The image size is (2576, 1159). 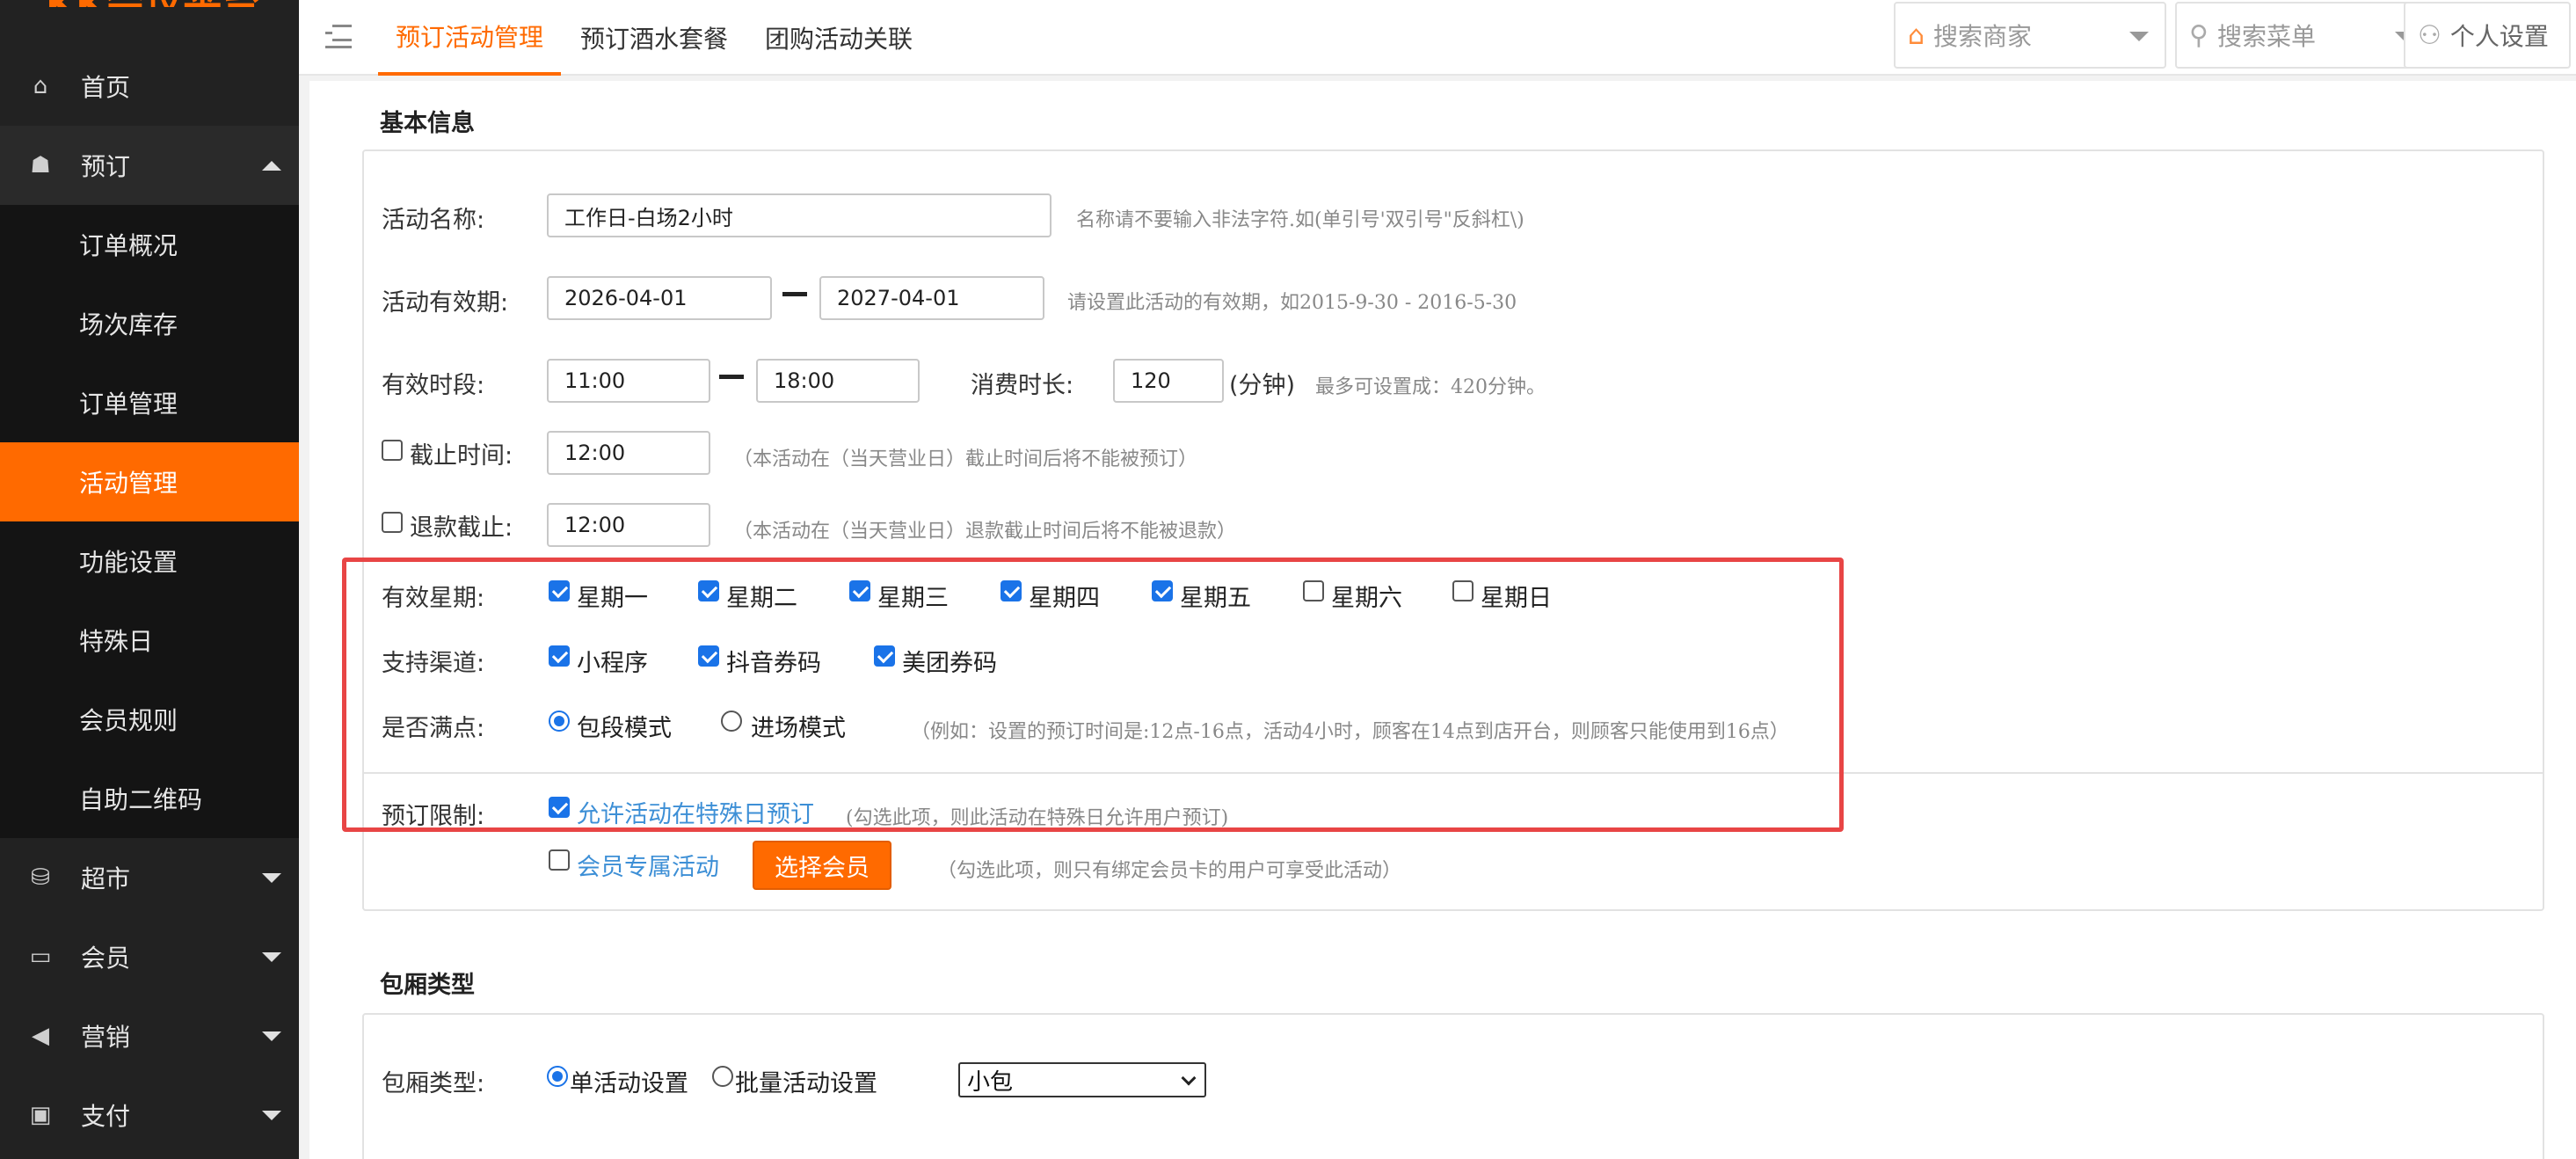 I want to click on period-start-input: 2026-04-01, so click(x=659, y=298).